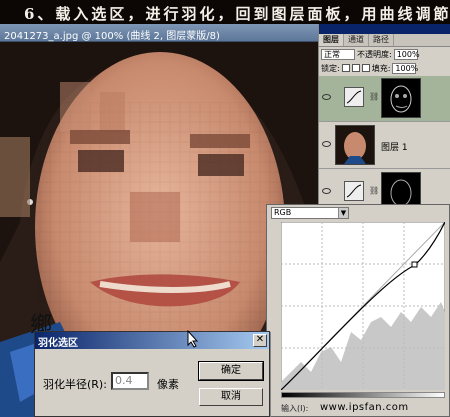 This screenshot has width=450, height=417. Describe the element at coordinates (405, 68) in the screenshot. I see `fill-input: 100%` at that location.